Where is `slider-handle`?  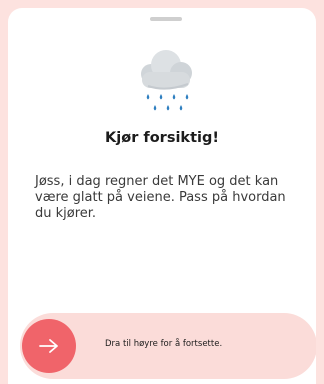 slider-handle is located at coordinates (49, 346).